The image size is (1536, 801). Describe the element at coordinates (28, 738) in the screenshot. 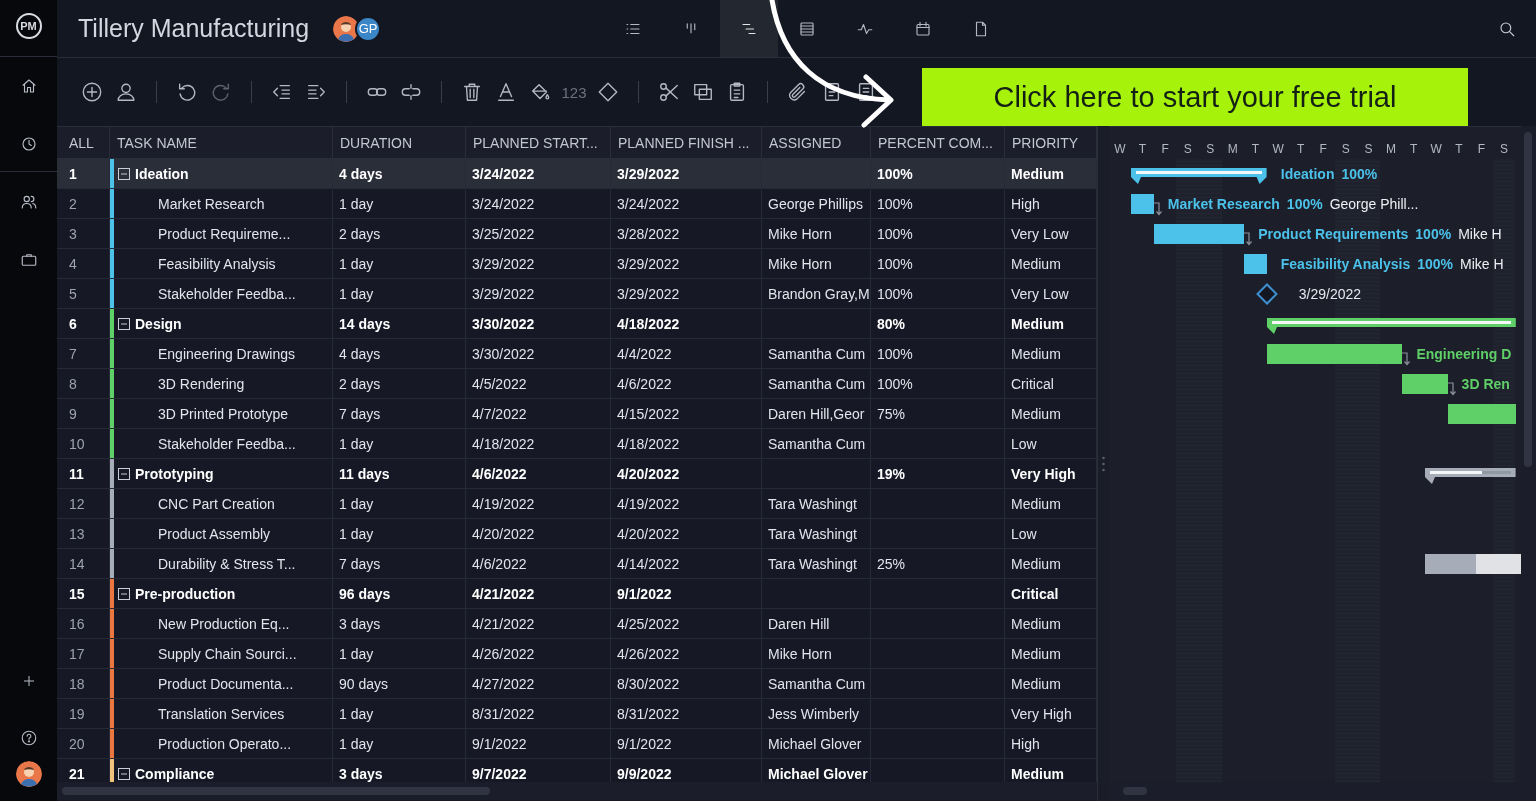

I see `help-icon` at that location.